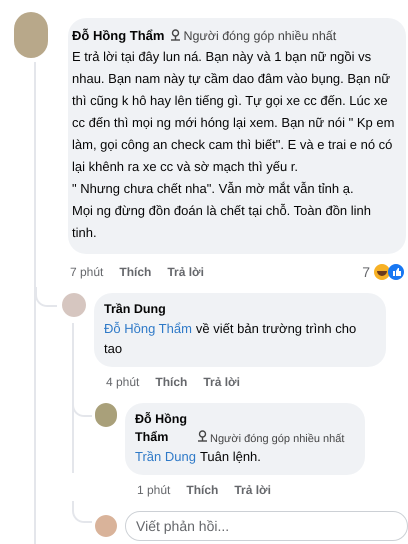 The image size is (408, 544). What do you see at coordinates (123, 382) in the screenshot?
I see `timestamp: 4 phút` at bounding box center [123, 382].